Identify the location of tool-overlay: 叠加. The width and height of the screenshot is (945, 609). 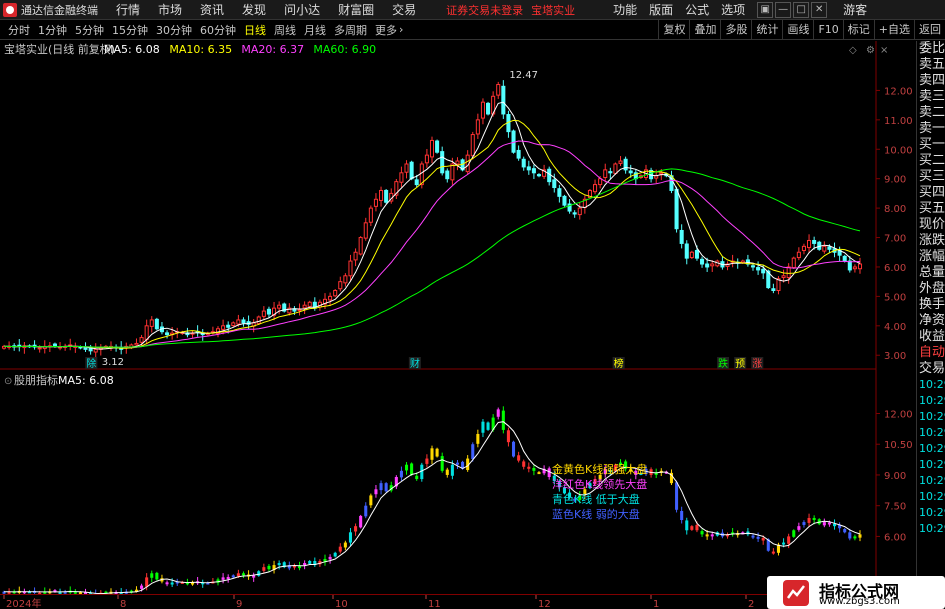
(704, 29).